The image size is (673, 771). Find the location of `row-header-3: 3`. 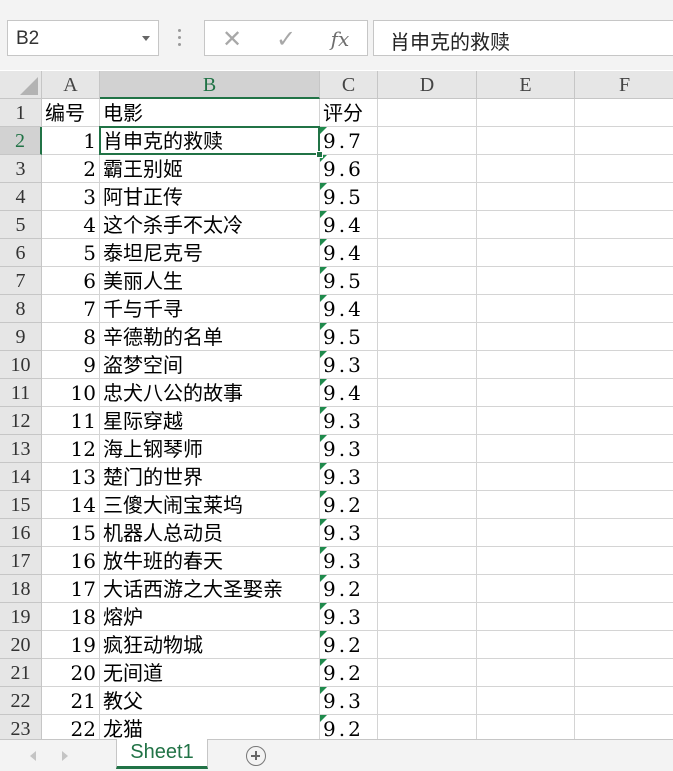

row-header-3: 3 is located at coordinates (21, 169).